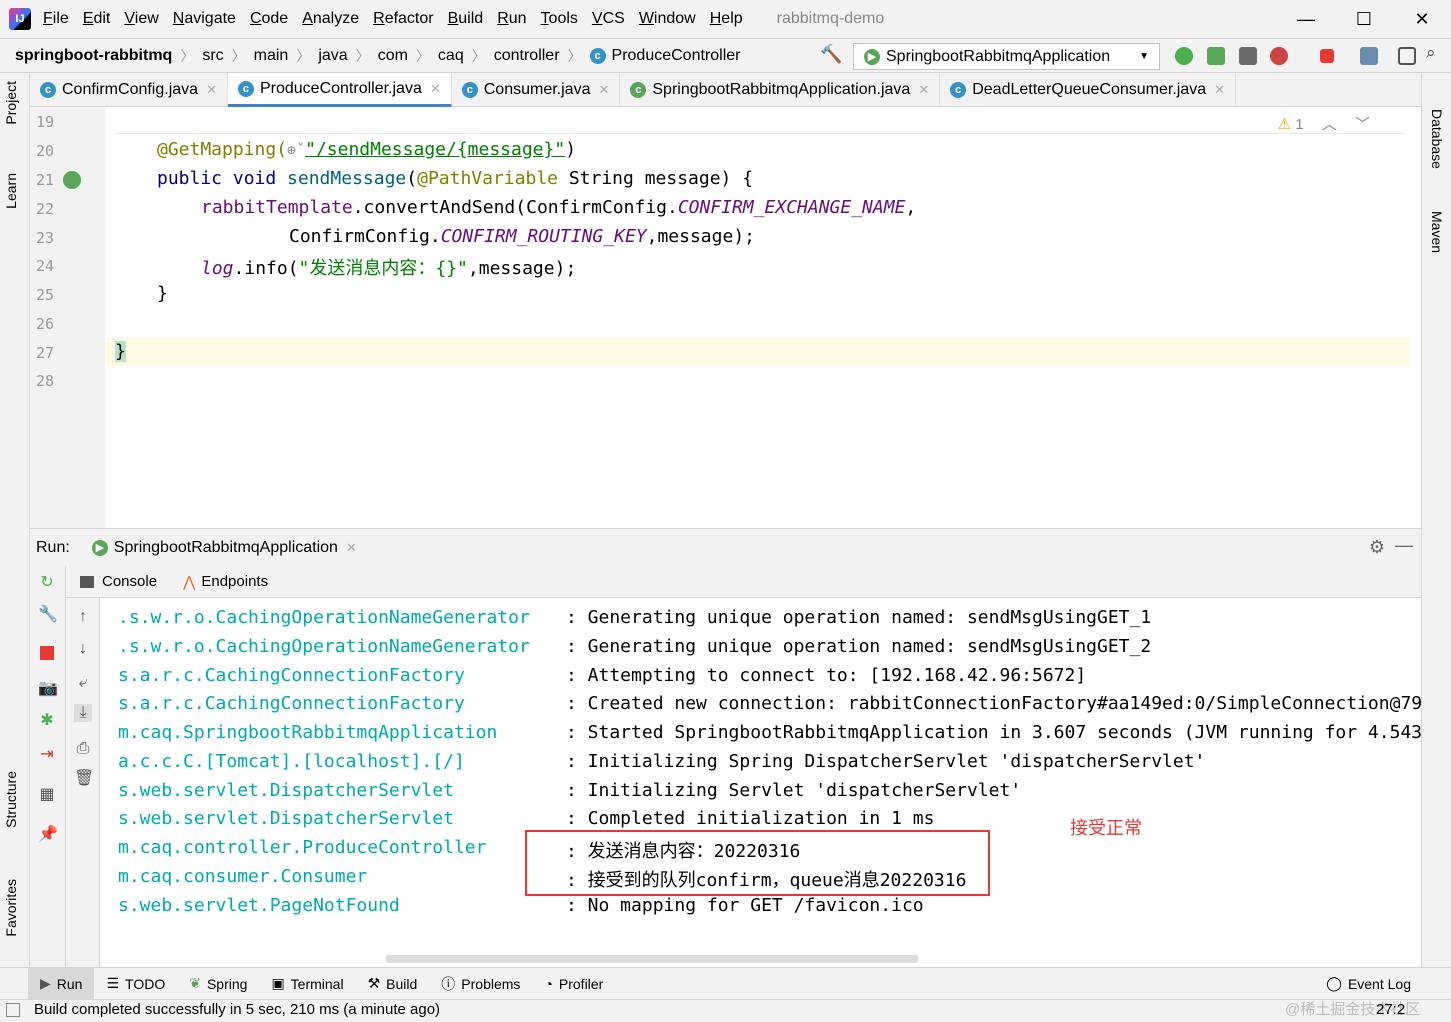  I want to click on rerun-icon, so click(1184, 56).